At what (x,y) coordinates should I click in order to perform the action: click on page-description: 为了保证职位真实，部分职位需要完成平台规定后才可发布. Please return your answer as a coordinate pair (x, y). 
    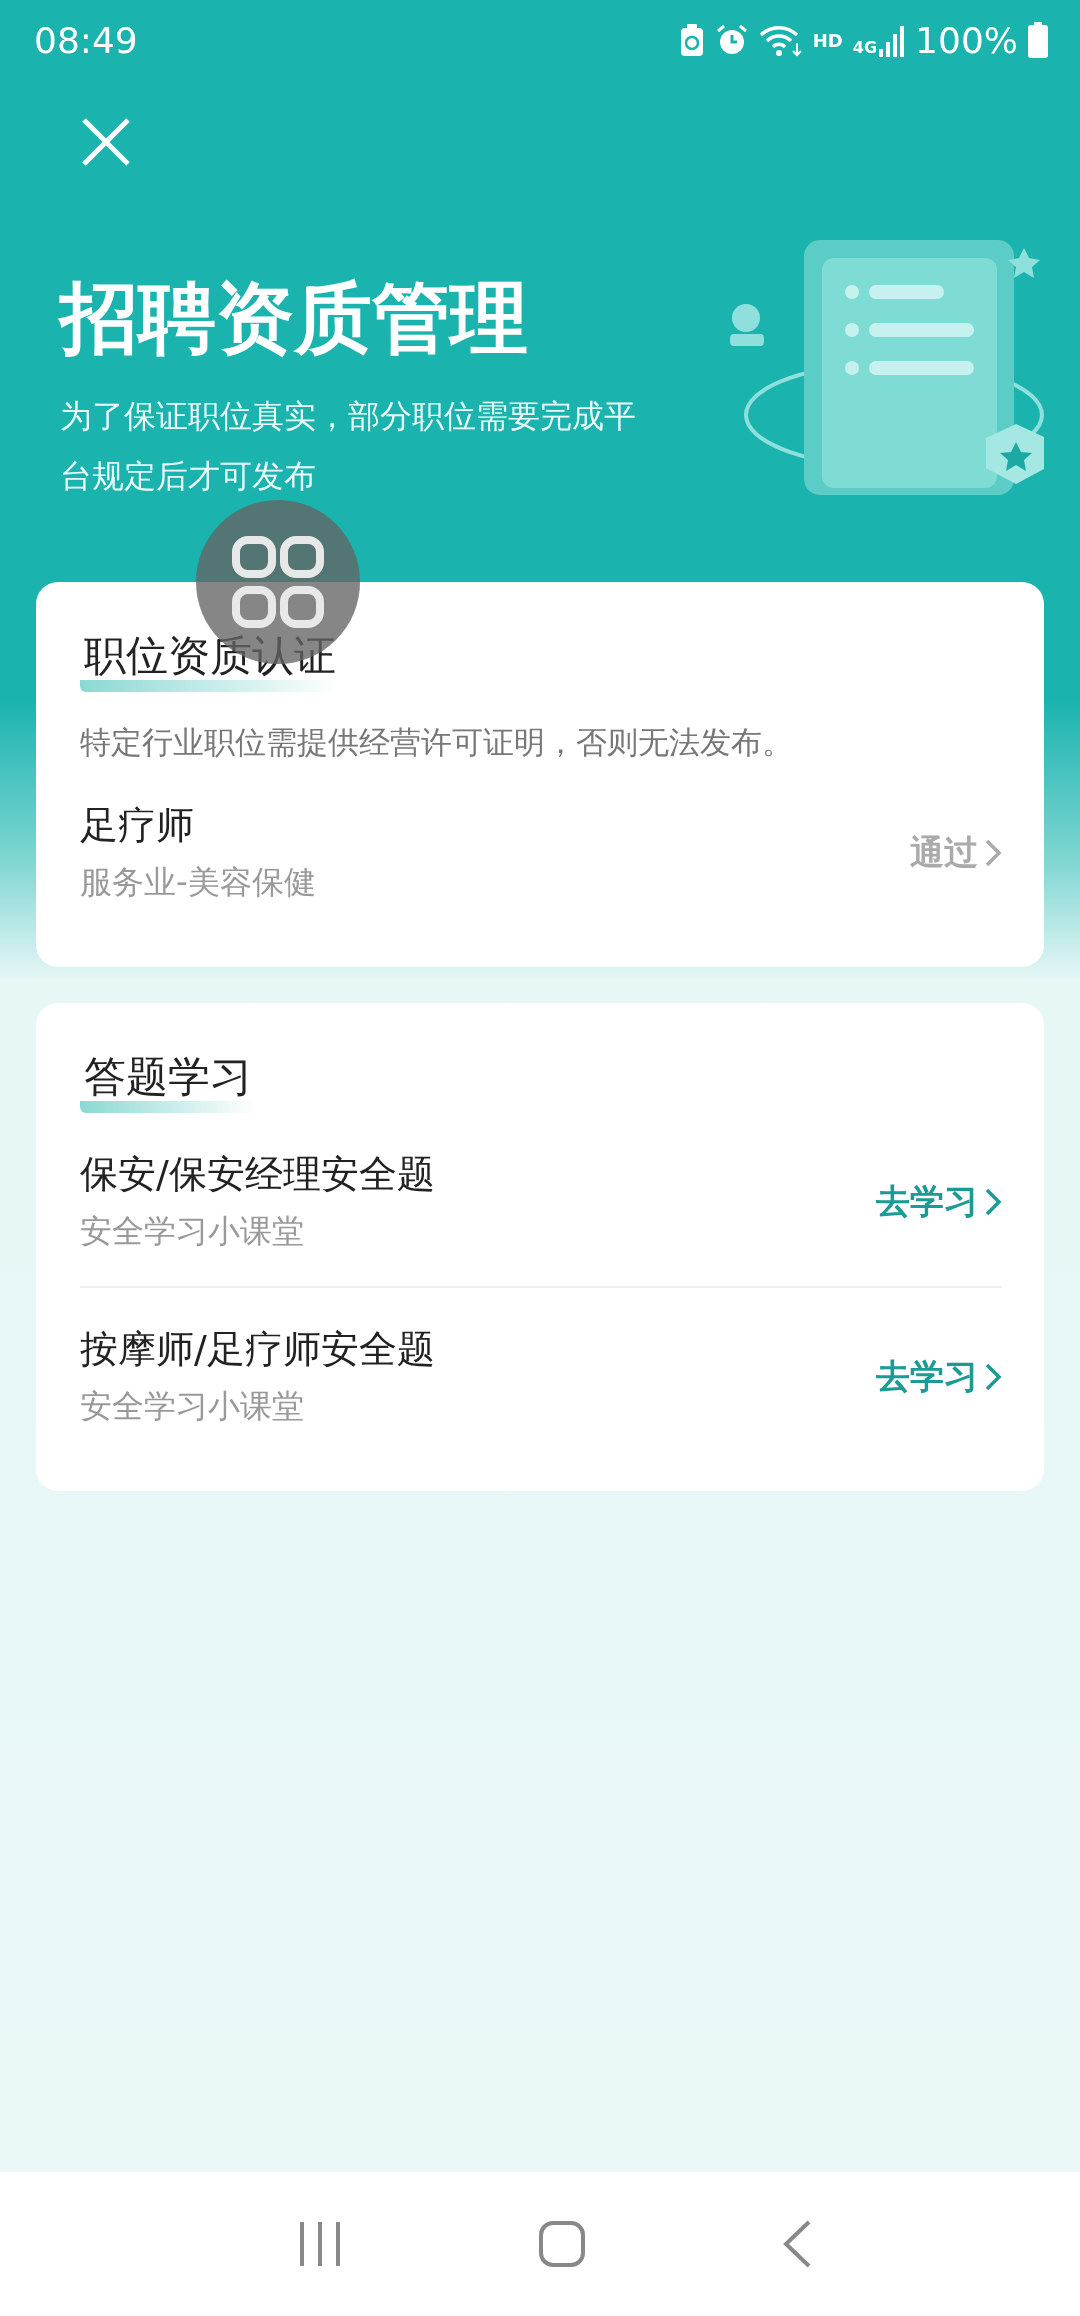
    Looking at the image, I should click on (348, 446).